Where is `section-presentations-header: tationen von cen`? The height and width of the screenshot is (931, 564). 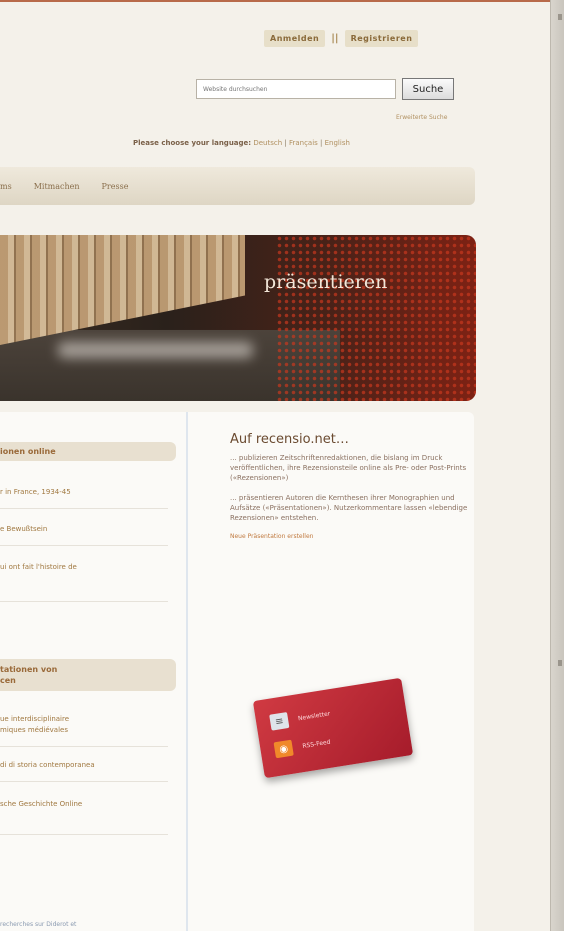 section-presentations-header: tationen von cen is located at coordinates (88, 675).